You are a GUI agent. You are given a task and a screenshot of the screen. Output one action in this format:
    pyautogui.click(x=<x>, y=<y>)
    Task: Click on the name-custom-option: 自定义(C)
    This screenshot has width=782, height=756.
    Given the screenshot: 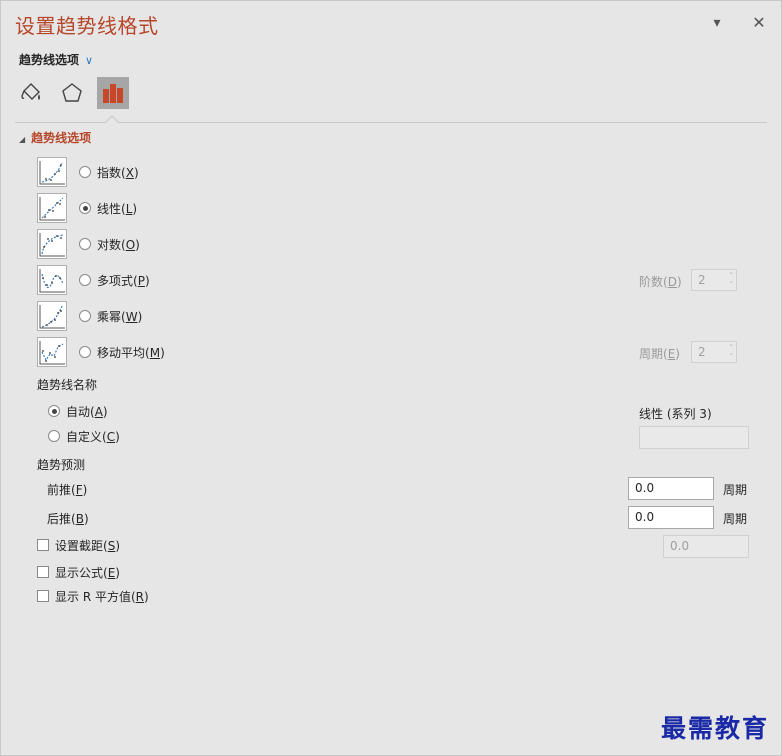 What is the action you would take?
    pyautogui.click(x=84, y=436)
    